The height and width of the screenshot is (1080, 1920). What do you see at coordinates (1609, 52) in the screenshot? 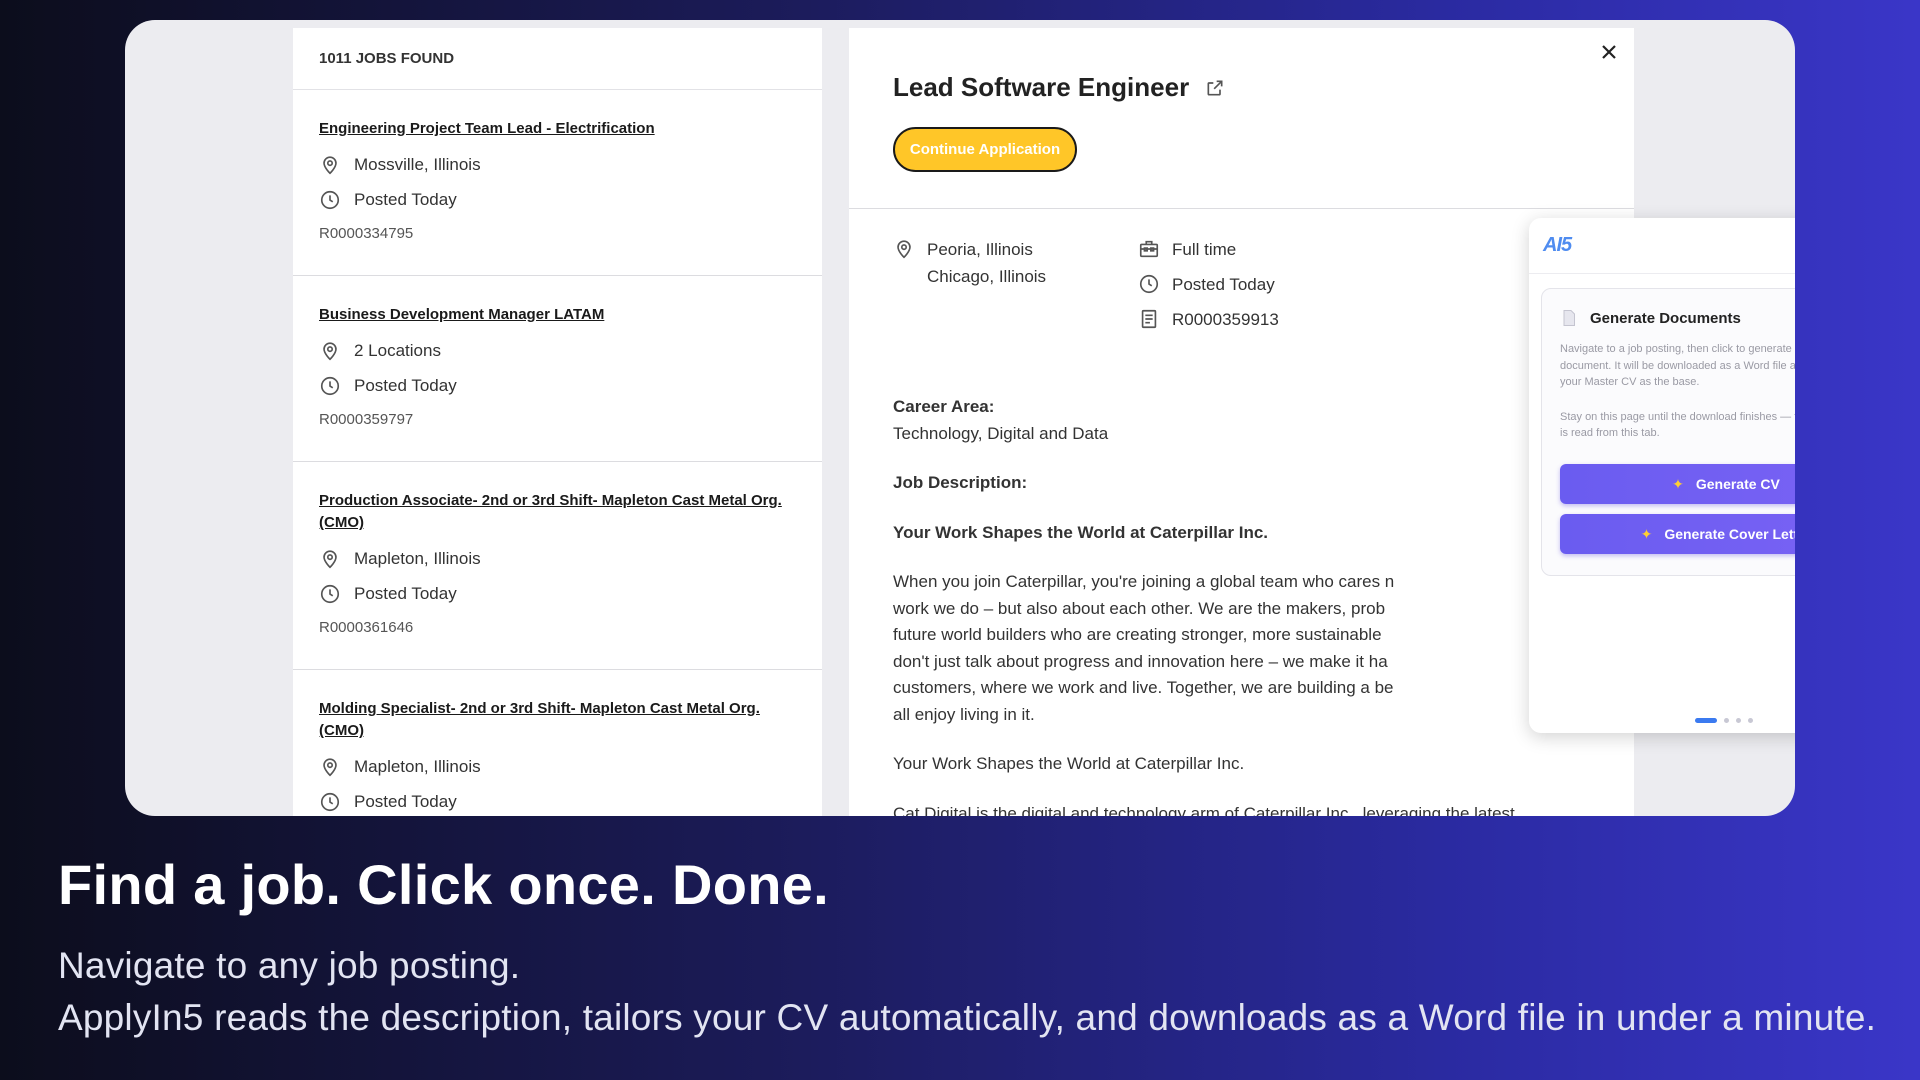
I see `close-icon` at bounding box center [1609, 52].